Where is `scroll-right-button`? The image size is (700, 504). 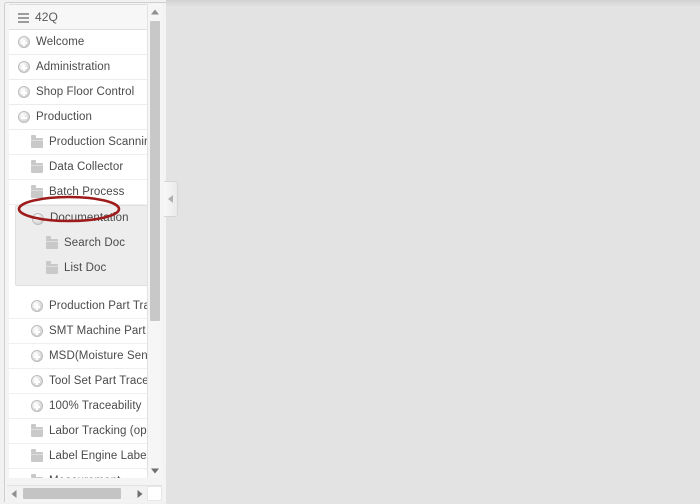 scroll-right-button is located at coordinates (140, 493).